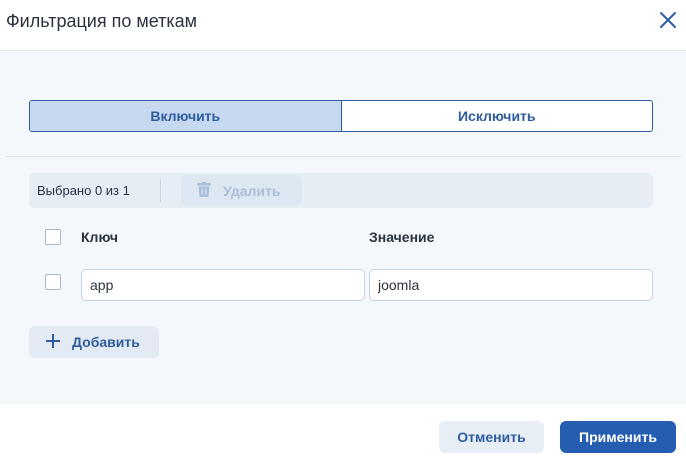  I want to click on dialog-title: Фильтрация по меткам, so click(102, 21).